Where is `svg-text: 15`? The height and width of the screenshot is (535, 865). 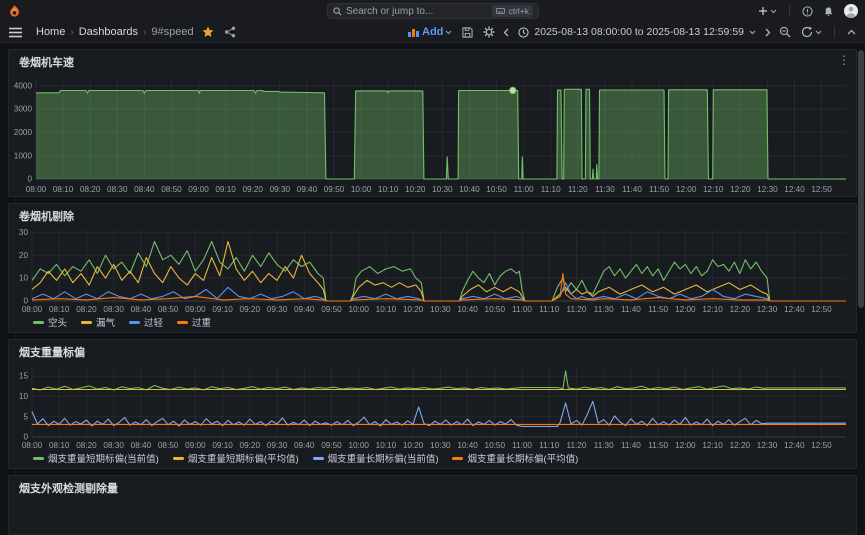
svg-text: 15 is located at coordinates (24, 376).